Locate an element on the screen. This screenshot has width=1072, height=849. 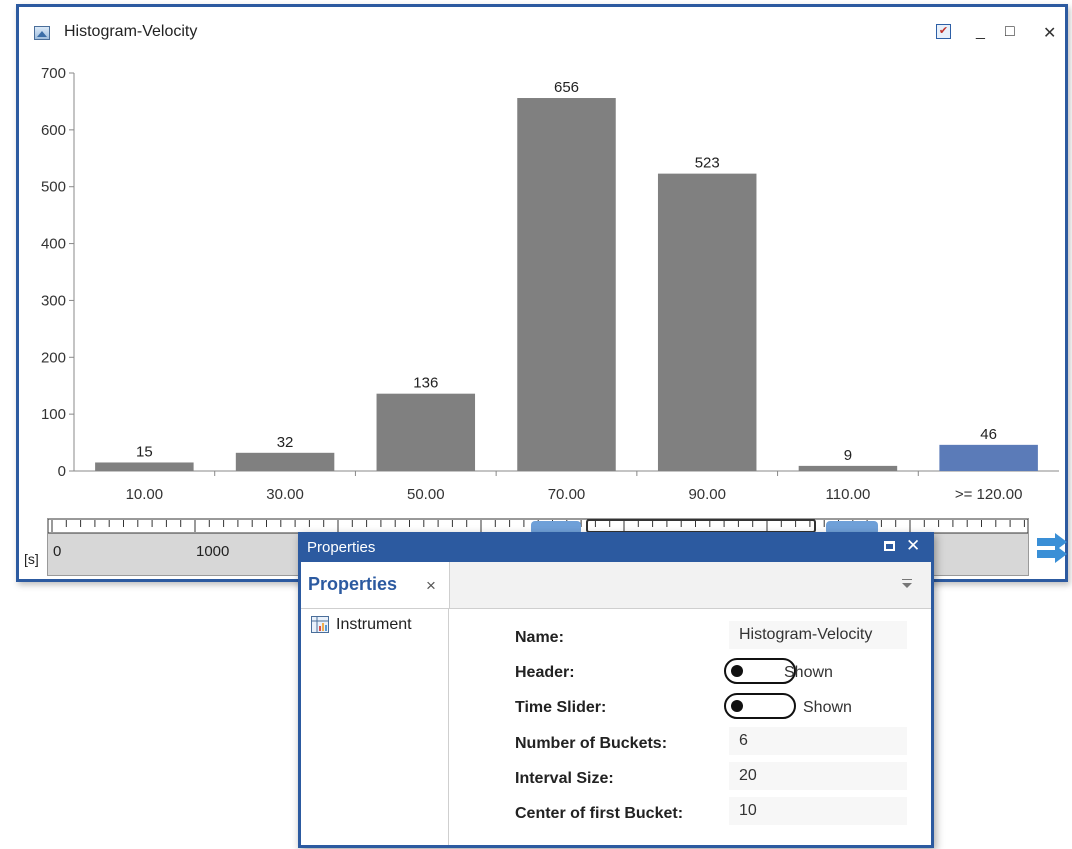
name-value: Histogram-Velocity is located at coordinates (806, 634).